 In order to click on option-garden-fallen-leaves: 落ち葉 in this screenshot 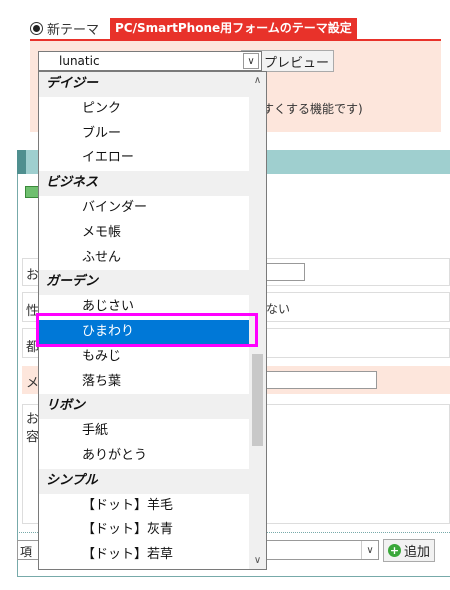, I will do `click(144, 382)`.